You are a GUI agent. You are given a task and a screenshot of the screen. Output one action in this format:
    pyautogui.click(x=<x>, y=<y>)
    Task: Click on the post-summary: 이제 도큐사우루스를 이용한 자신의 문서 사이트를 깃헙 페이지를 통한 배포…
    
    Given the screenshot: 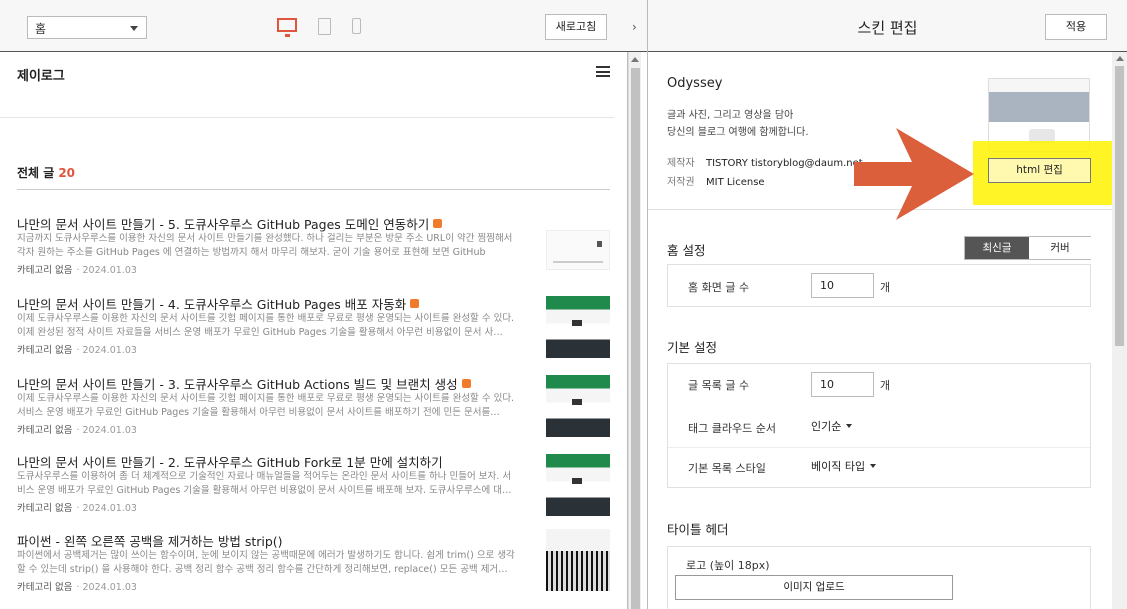 What is the action you would take?
    pyautogui.click(x=266, y=325)
    